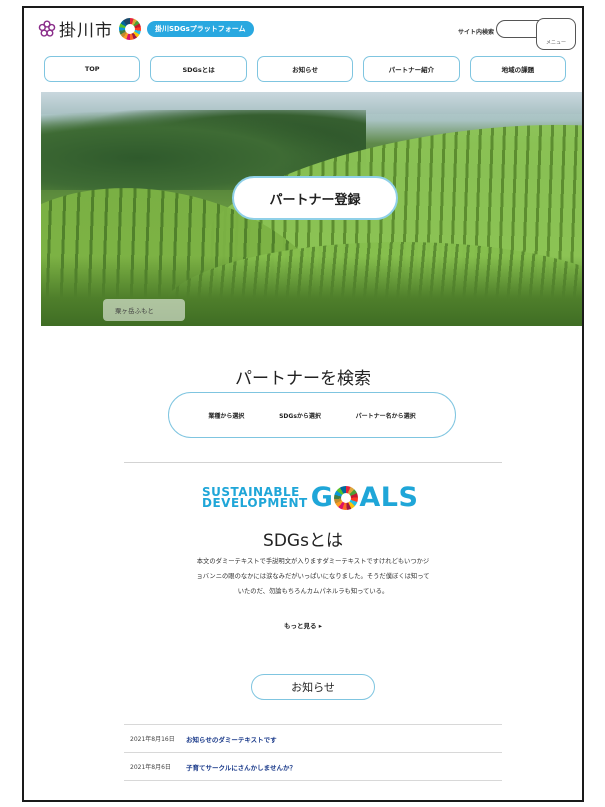 The height and width of the screenshot is (807, 605). I want to click on news-date: 2021年8月6日, so click(150, 767).